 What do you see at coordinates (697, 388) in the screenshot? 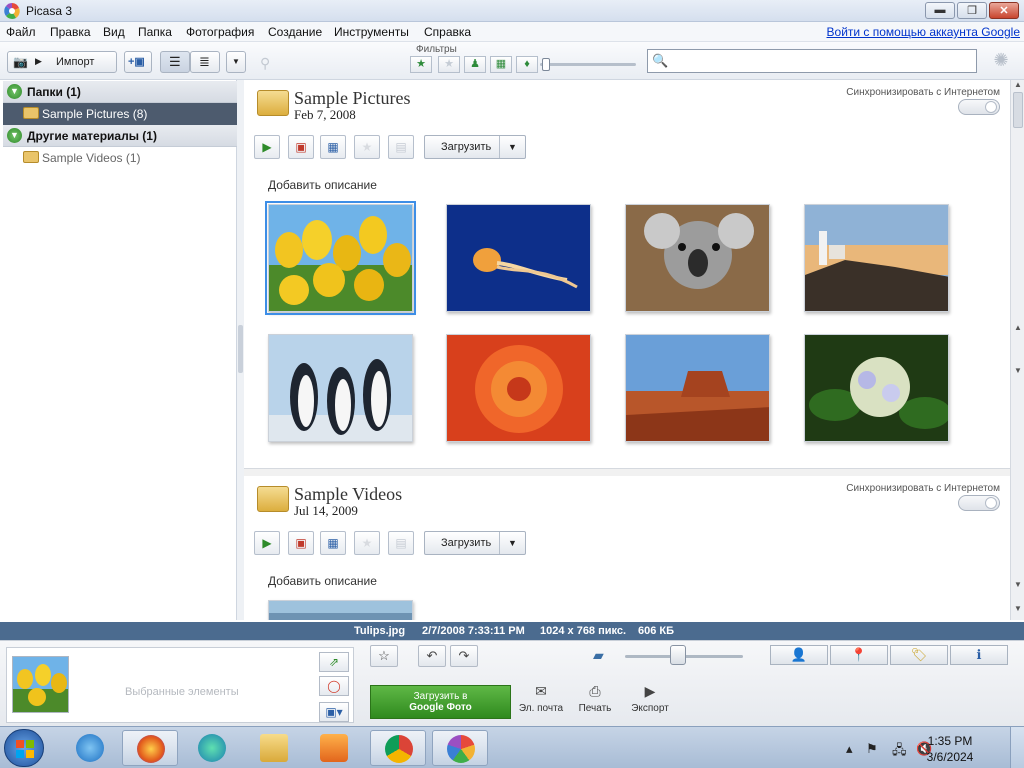
I see `photo-thumb-desert` at bounding box center [697, 388].